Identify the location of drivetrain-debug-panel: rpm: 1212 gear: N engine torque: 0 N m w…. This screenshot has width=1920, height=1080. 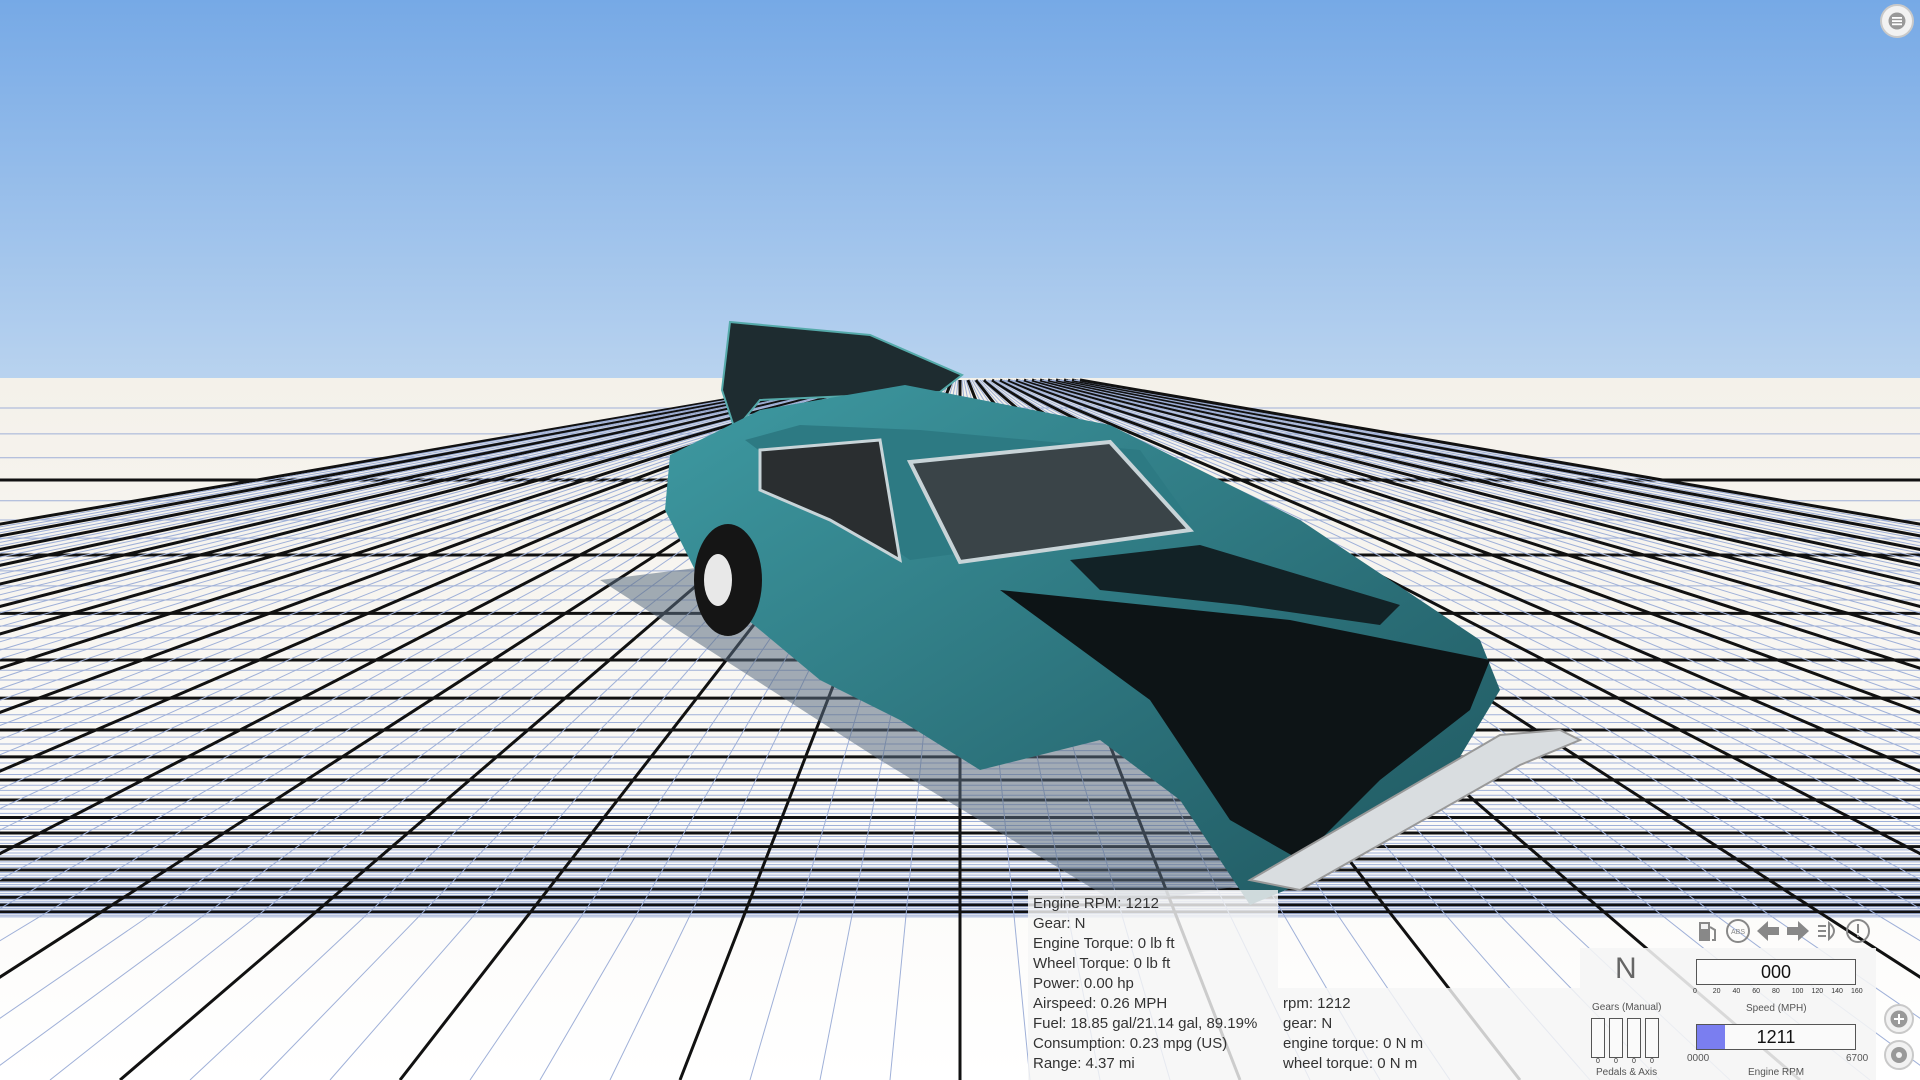
(1429, 1034).